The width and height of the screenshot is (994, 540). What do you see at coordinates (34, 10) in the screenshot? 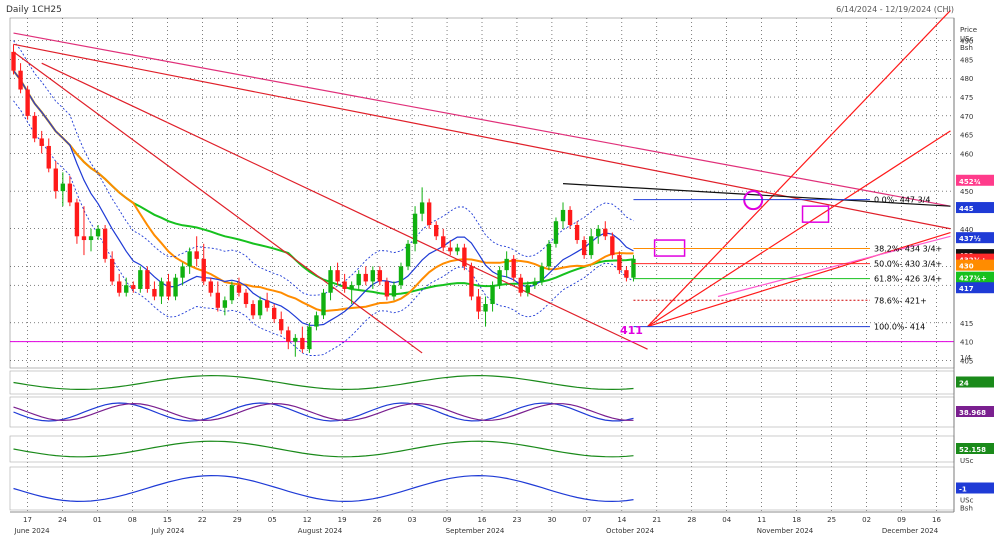
I see `chart-title: Daily 1CH25` at bounding box center [34, 10].